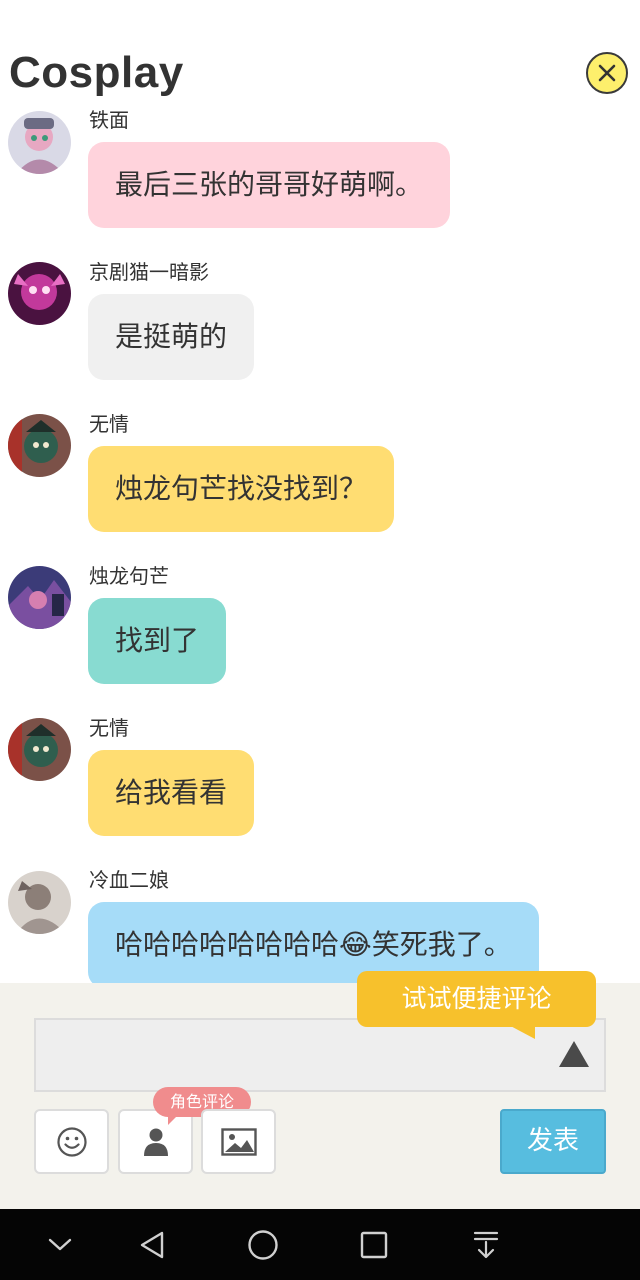  Describe the element at coordinates (269, 185) in the screenshot. I see `message-bubble: 最后三张的哥哥好萌啊。` at that location.